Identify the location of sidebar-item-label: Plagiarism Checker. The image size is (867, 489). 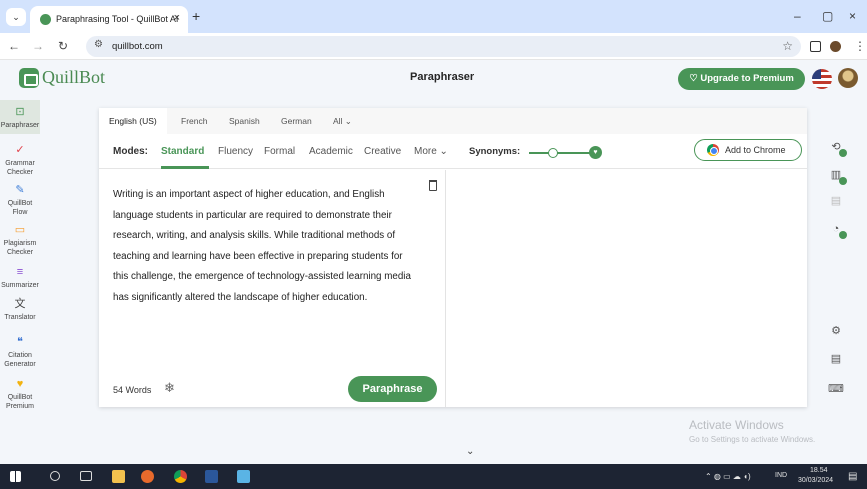
(20, 248).